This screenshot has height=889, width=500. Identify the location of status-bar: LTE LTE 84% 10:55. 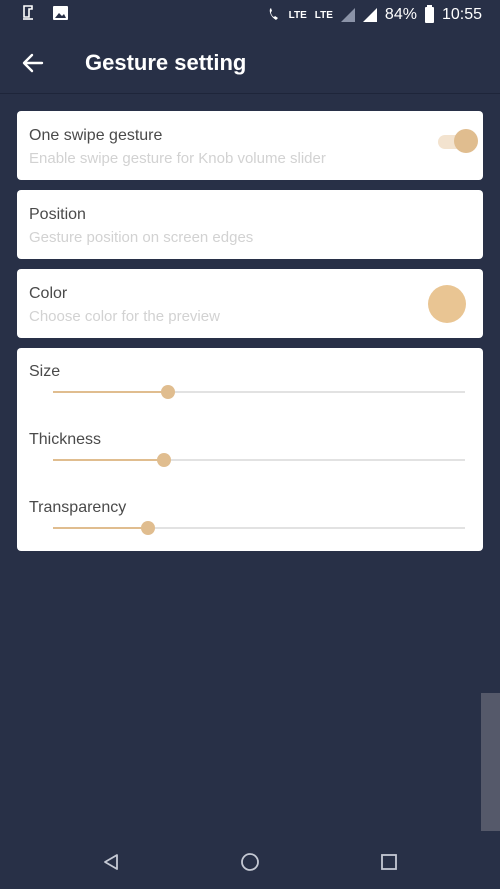
(250, 15).